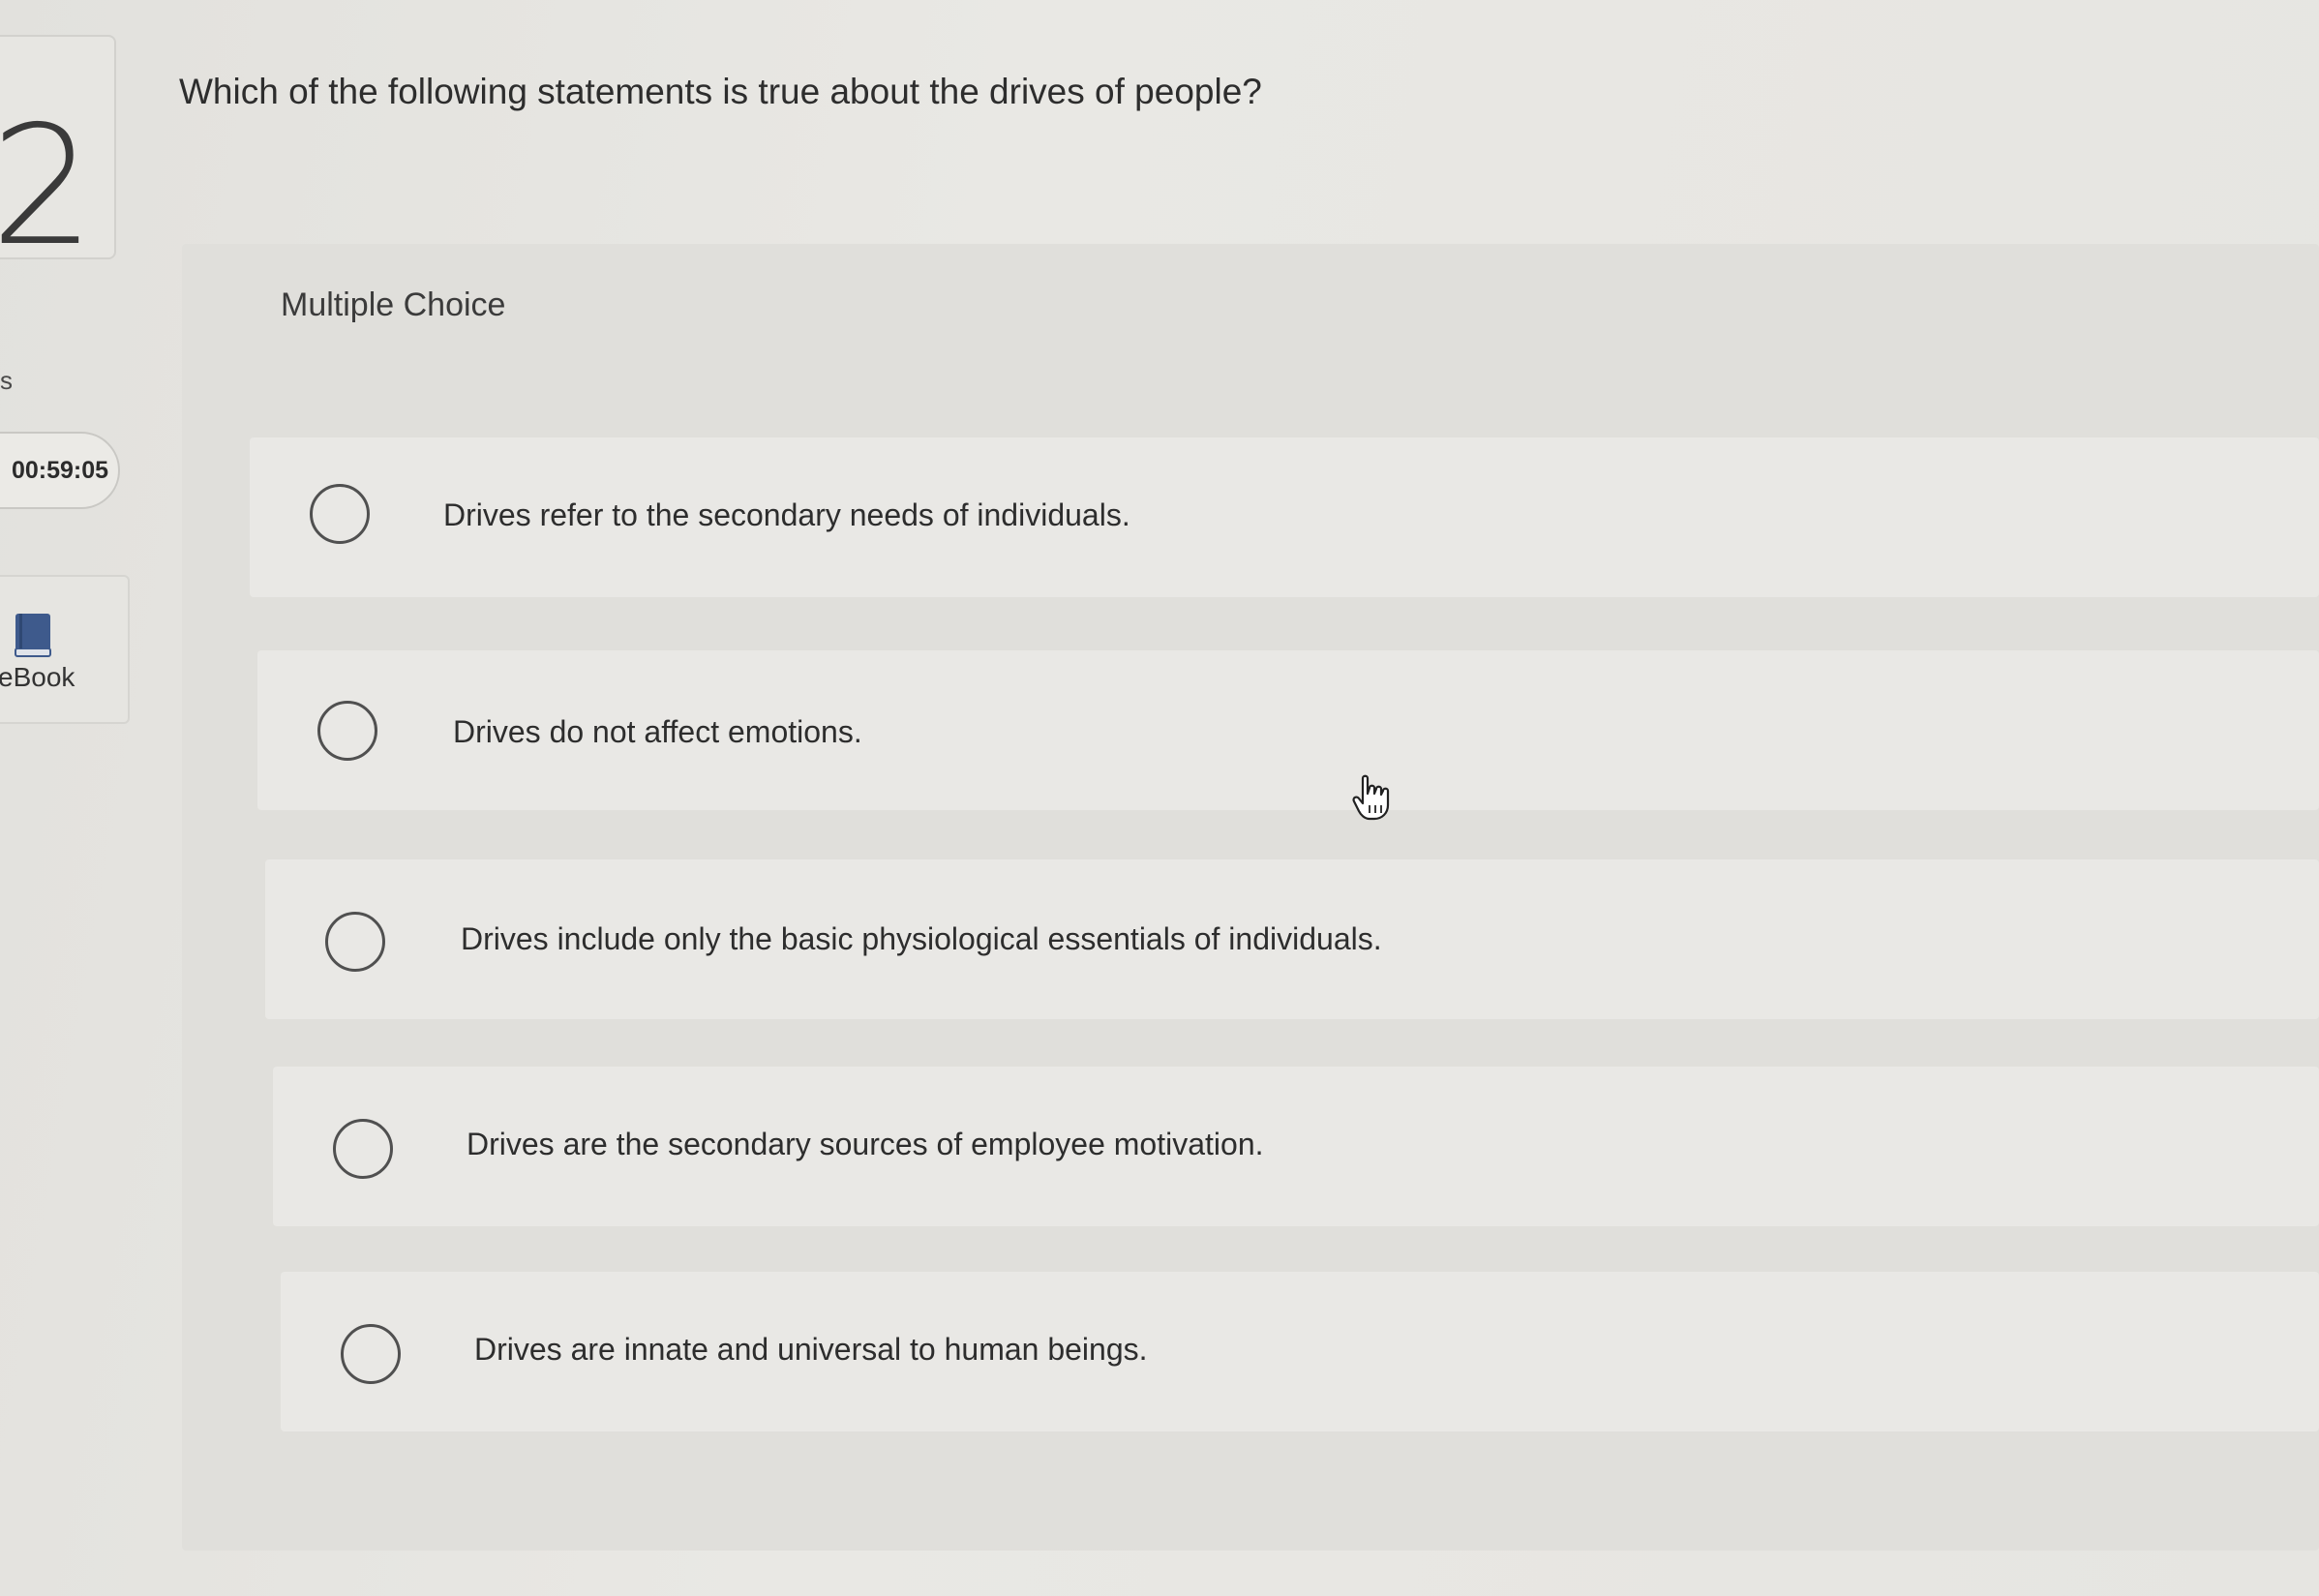 This screenshot has width=2319, height=1596. What do you see at coordinates (47, 187) in the screenshot?
I see `question-number: 2` at bounding box center [47, 187].